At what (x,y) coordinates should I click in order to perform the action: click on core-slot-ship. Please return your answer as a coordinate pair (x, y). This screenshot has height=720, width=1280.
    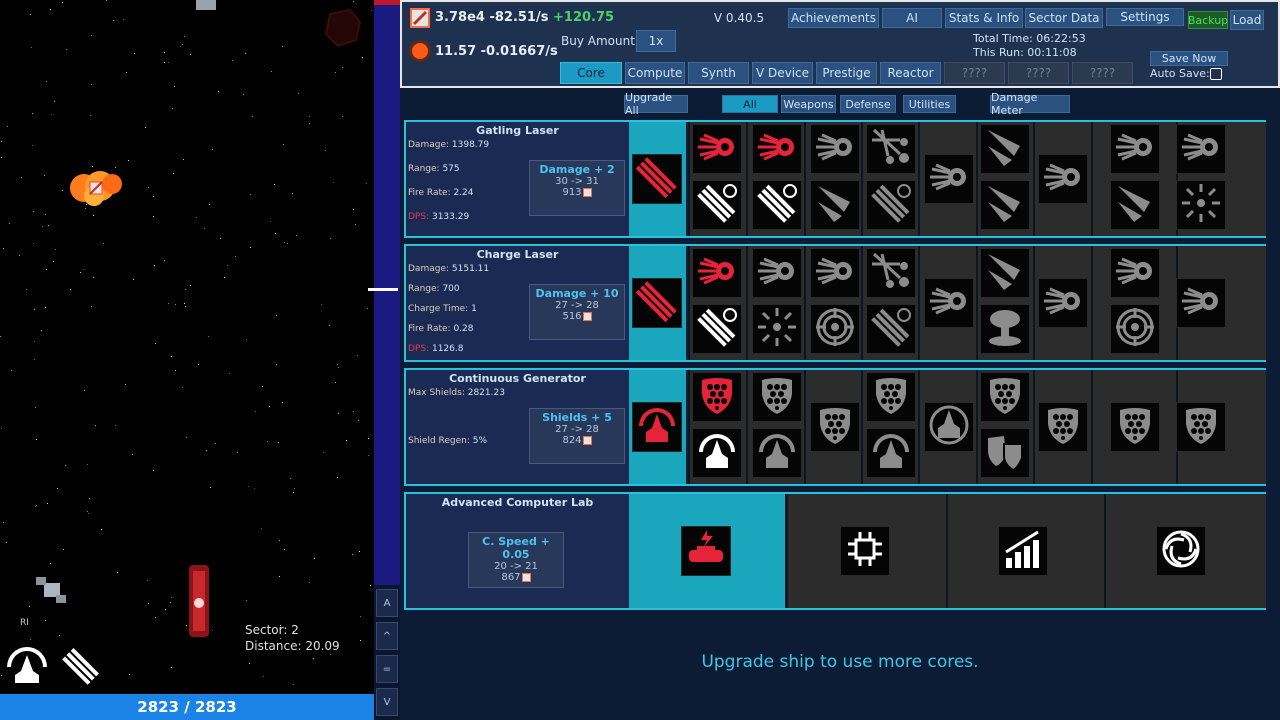
    Looking at the image, I should click on (27, 665).